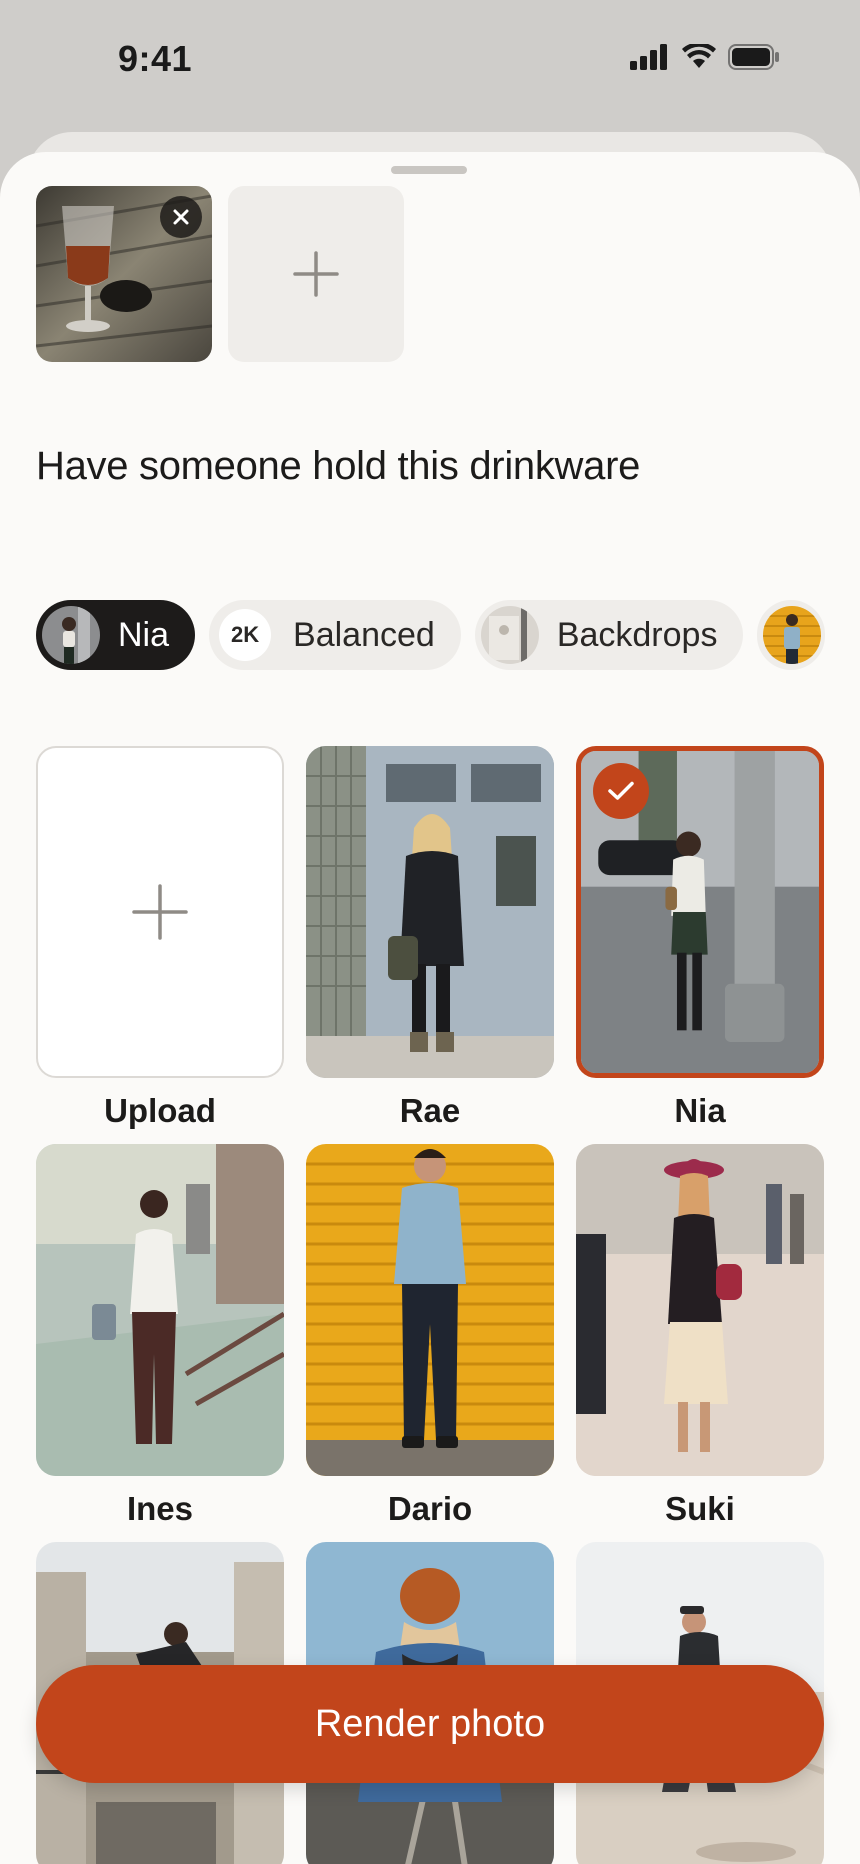  Describe the element at coordinates (160, 1508) in the screenshot. I see `model-name: Ines` at that location.